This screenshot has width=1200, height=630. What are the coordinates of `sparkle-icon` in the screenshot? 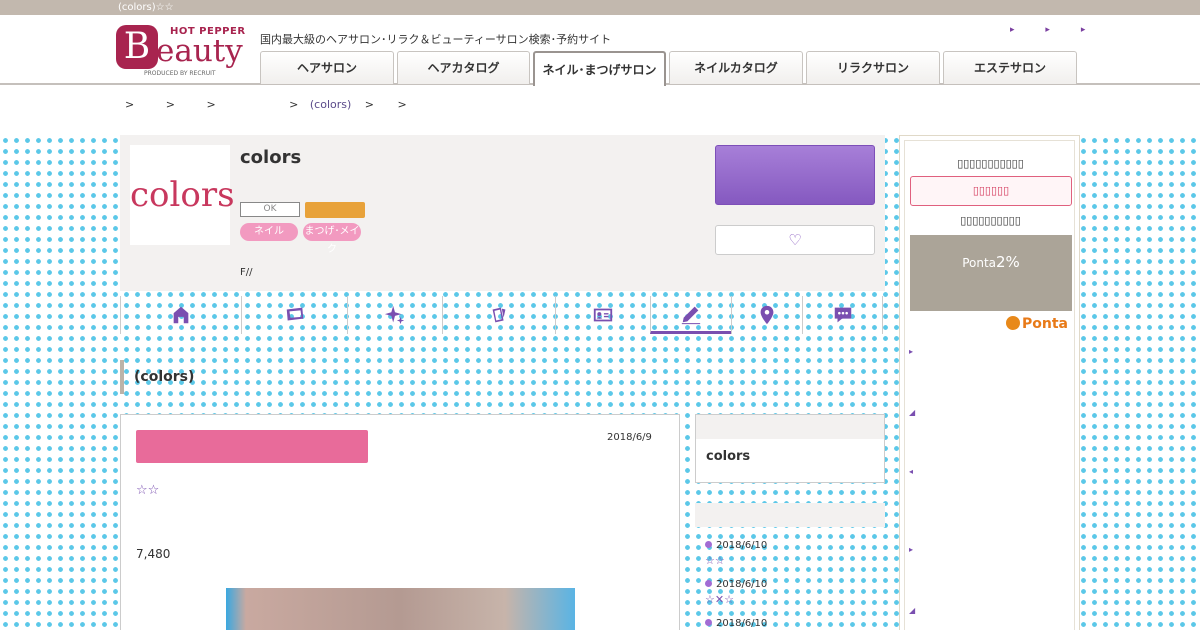 It's located at (394, 315).